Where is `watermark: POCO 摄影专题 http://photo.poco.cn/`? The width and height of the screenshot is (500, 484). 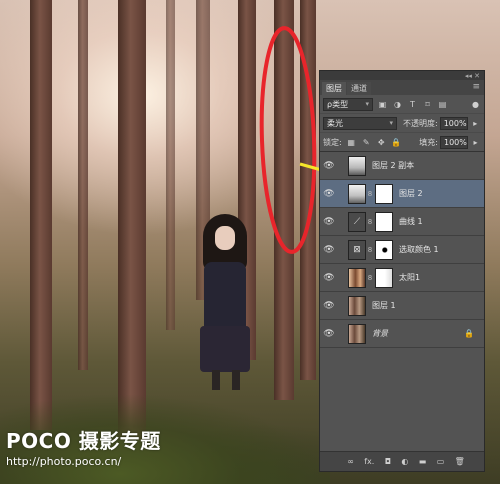
watermark: POCO 摄影专题 http://photo.poco.cn/ is located at coordinates (83, 446).